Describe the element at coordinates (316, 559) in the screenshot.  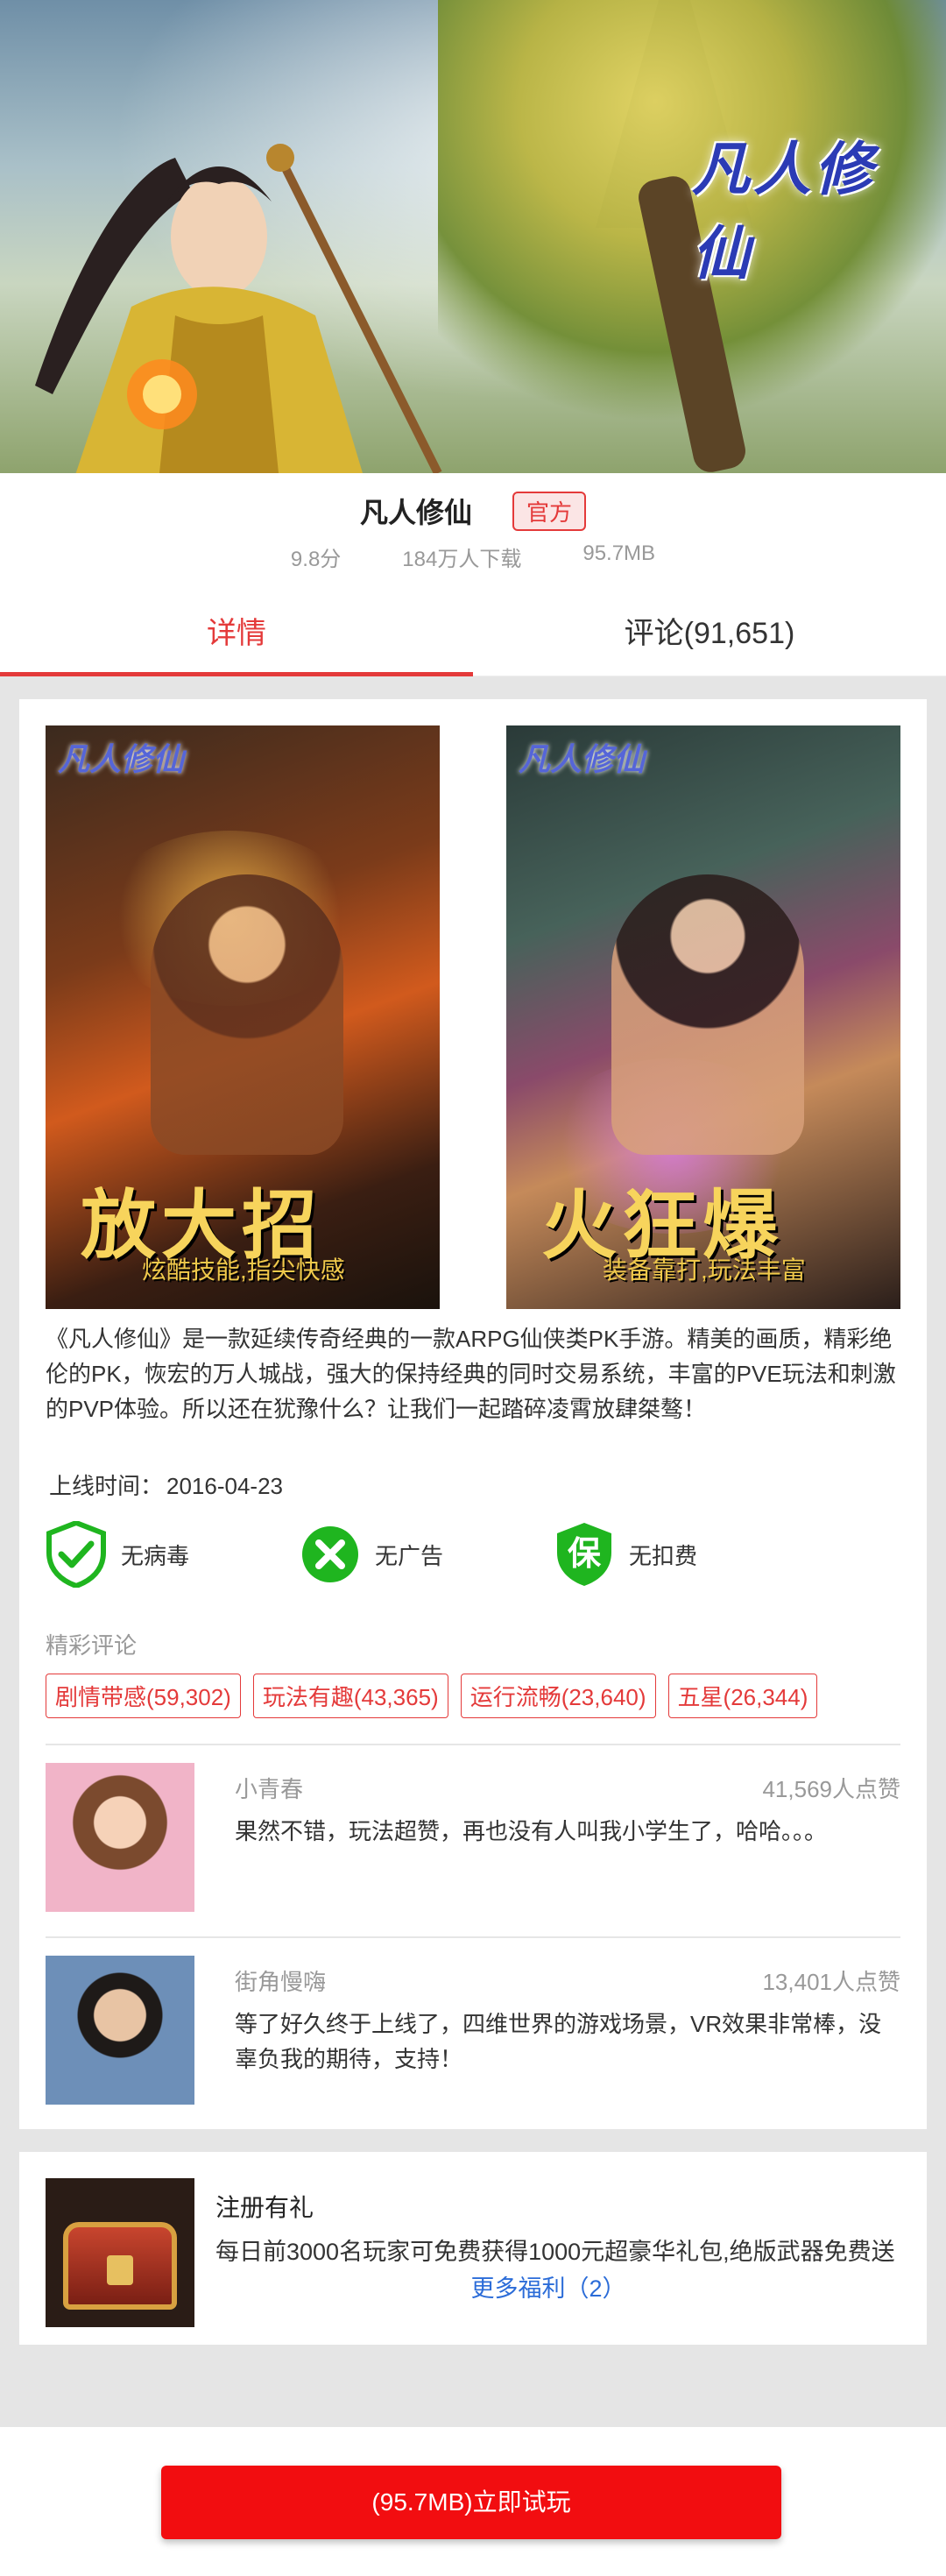
I see `rating: 9.8分` at that location.